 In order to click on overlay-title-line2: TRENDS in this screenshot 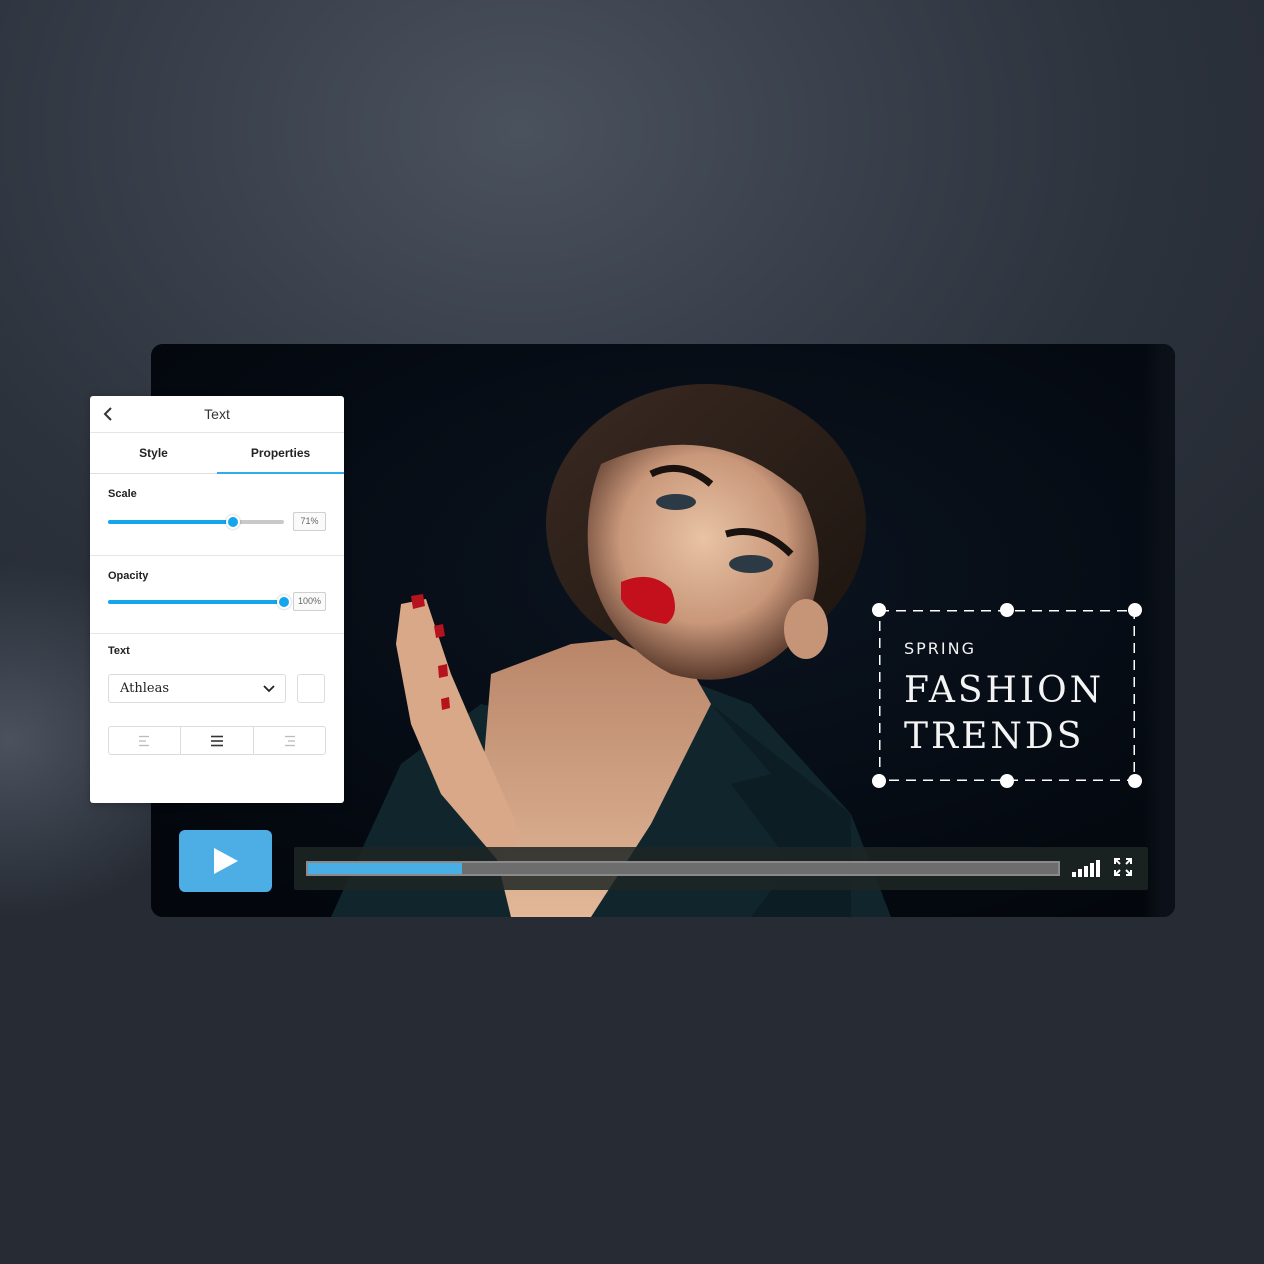, I will do `click(994, 736)`.